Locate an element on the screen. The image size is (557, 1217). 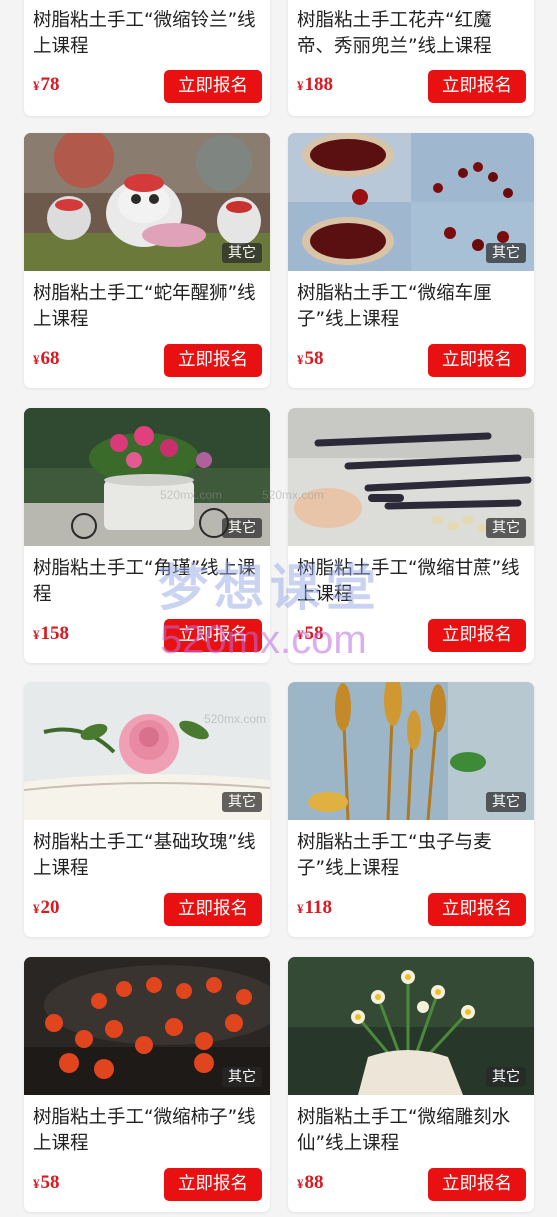
course-title: 树脂粘土手工“虫子与麦子”线上课程 is located at coordinates (411, 856).